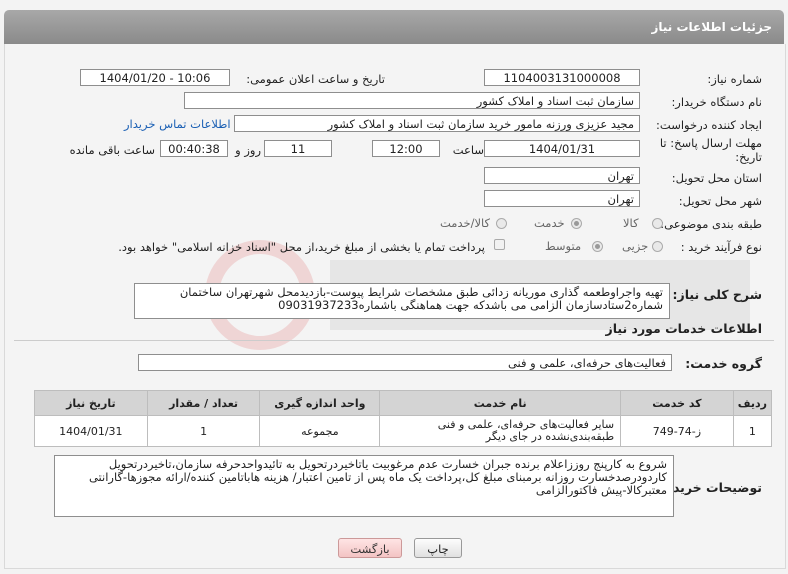 The width and height of the screenshot is (788, 574). Describe the element at coordinates (576, 223) in the screenshot. I see `category-radio-service` at that location.